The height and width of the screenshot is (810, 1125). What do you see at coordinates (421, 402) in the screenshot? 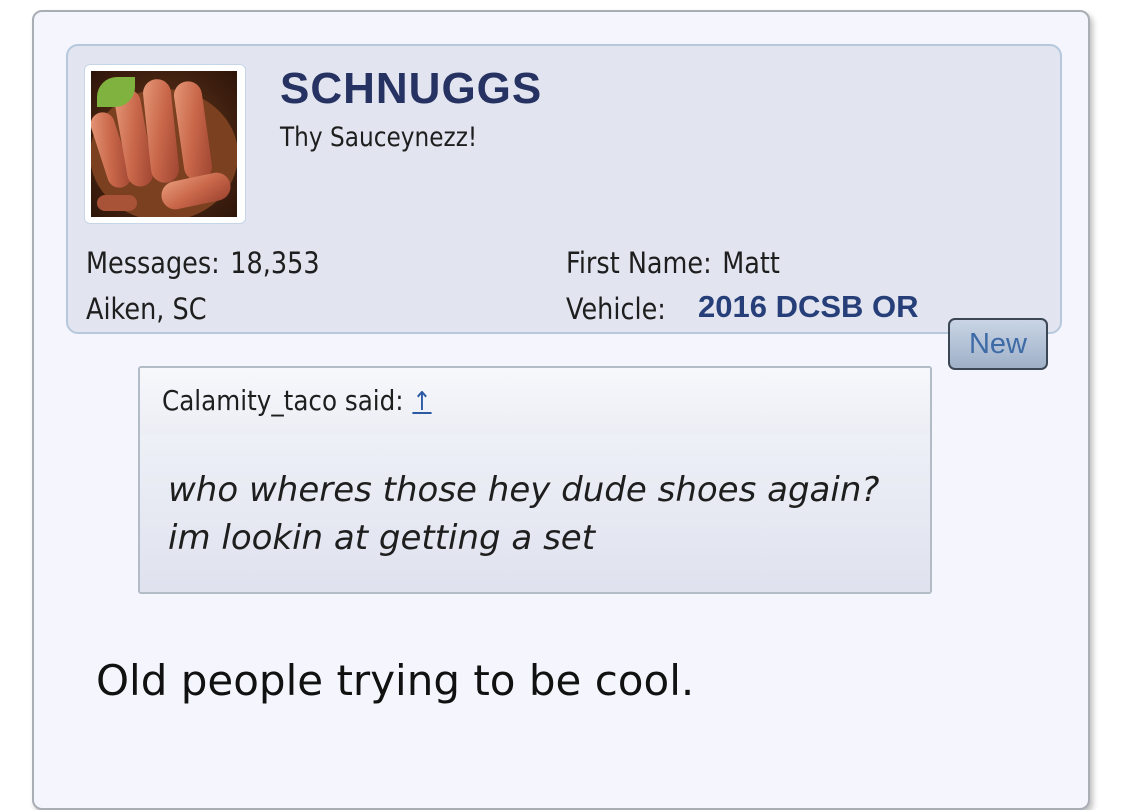
I see `jump-to-quote-icon: ↑` at bounding box center [421, 402].